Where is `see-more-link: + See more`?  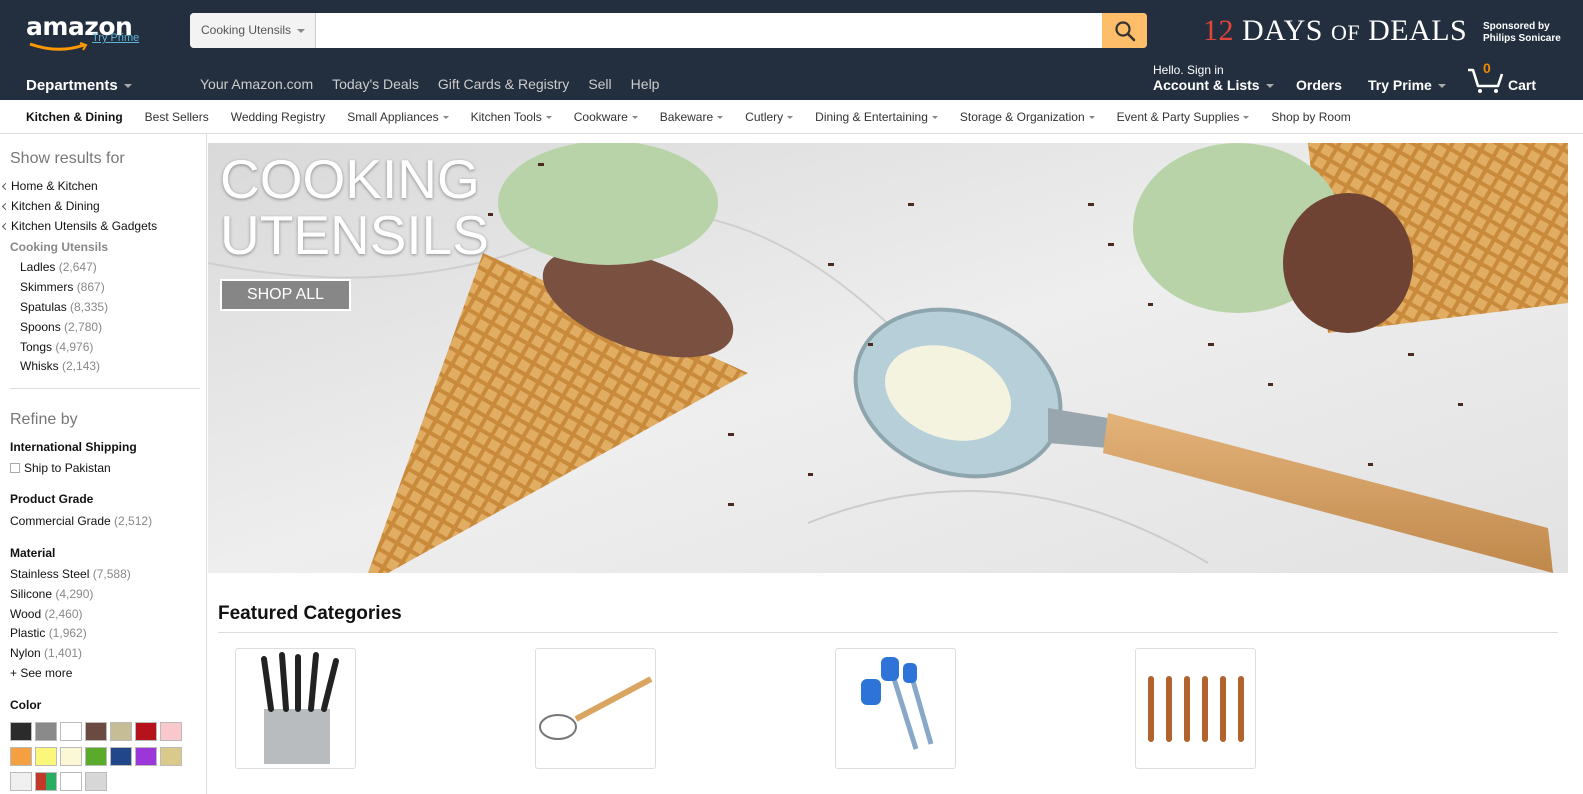
see-more-link: + See more is located at coordinates (41, 673).